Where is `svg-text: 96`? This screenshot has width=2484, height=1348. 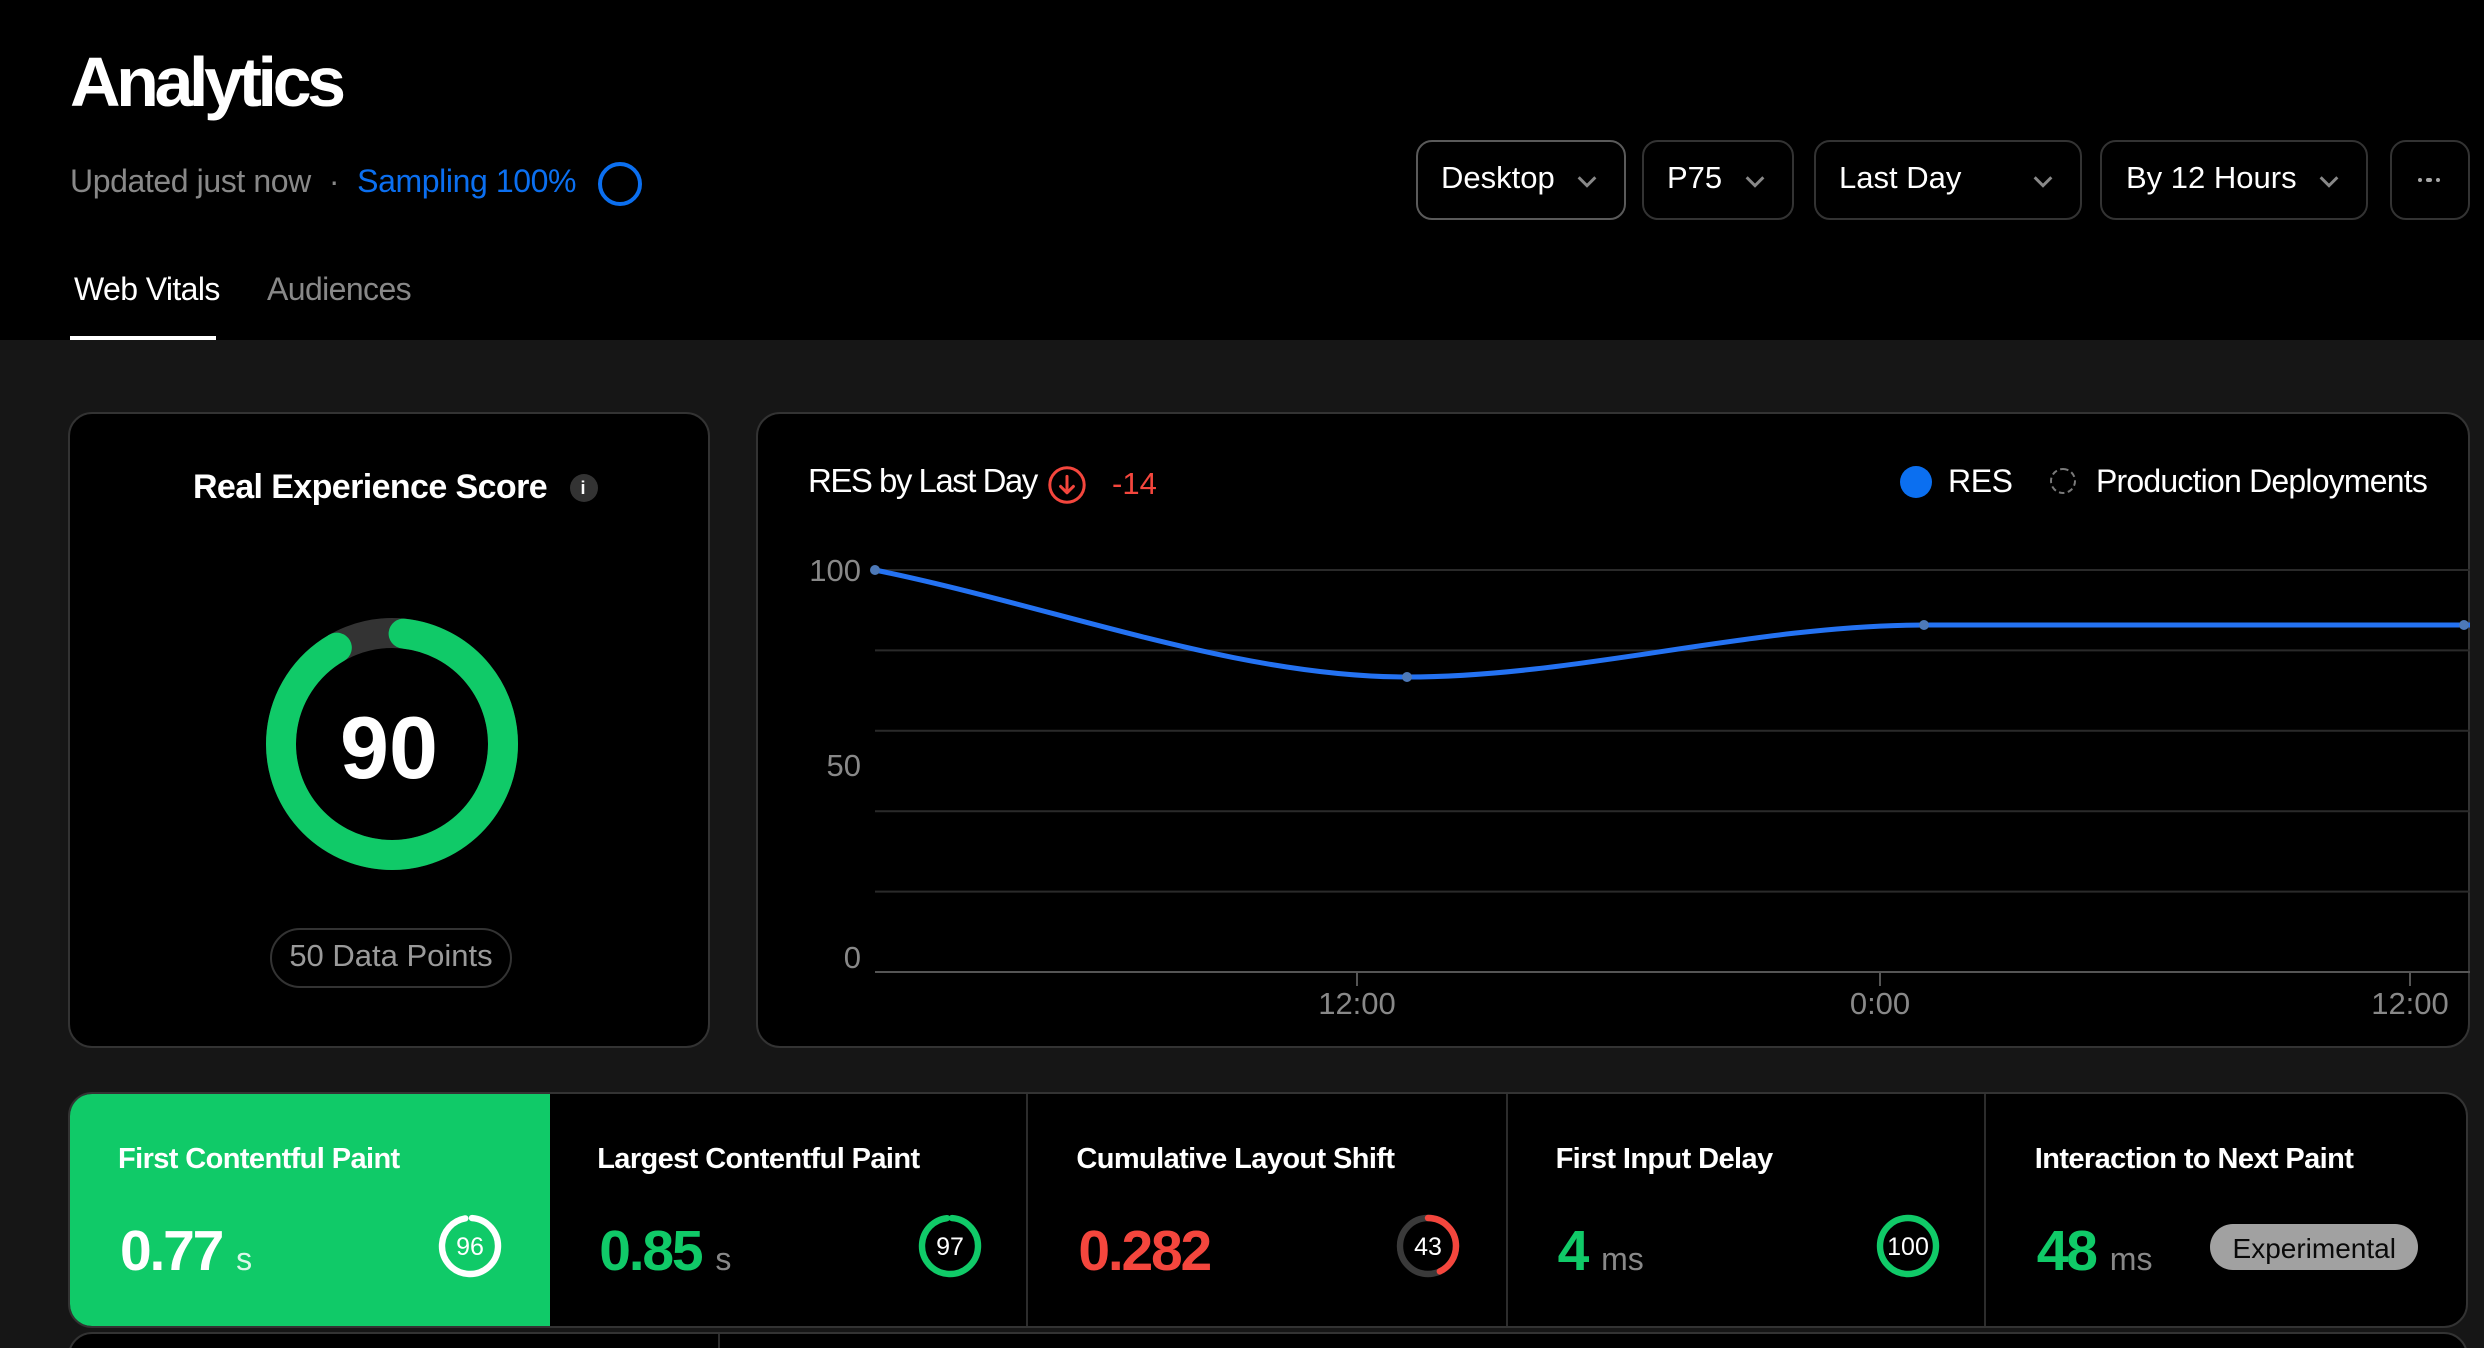 svg-text: 96 is located at coordinates (470, 1247).